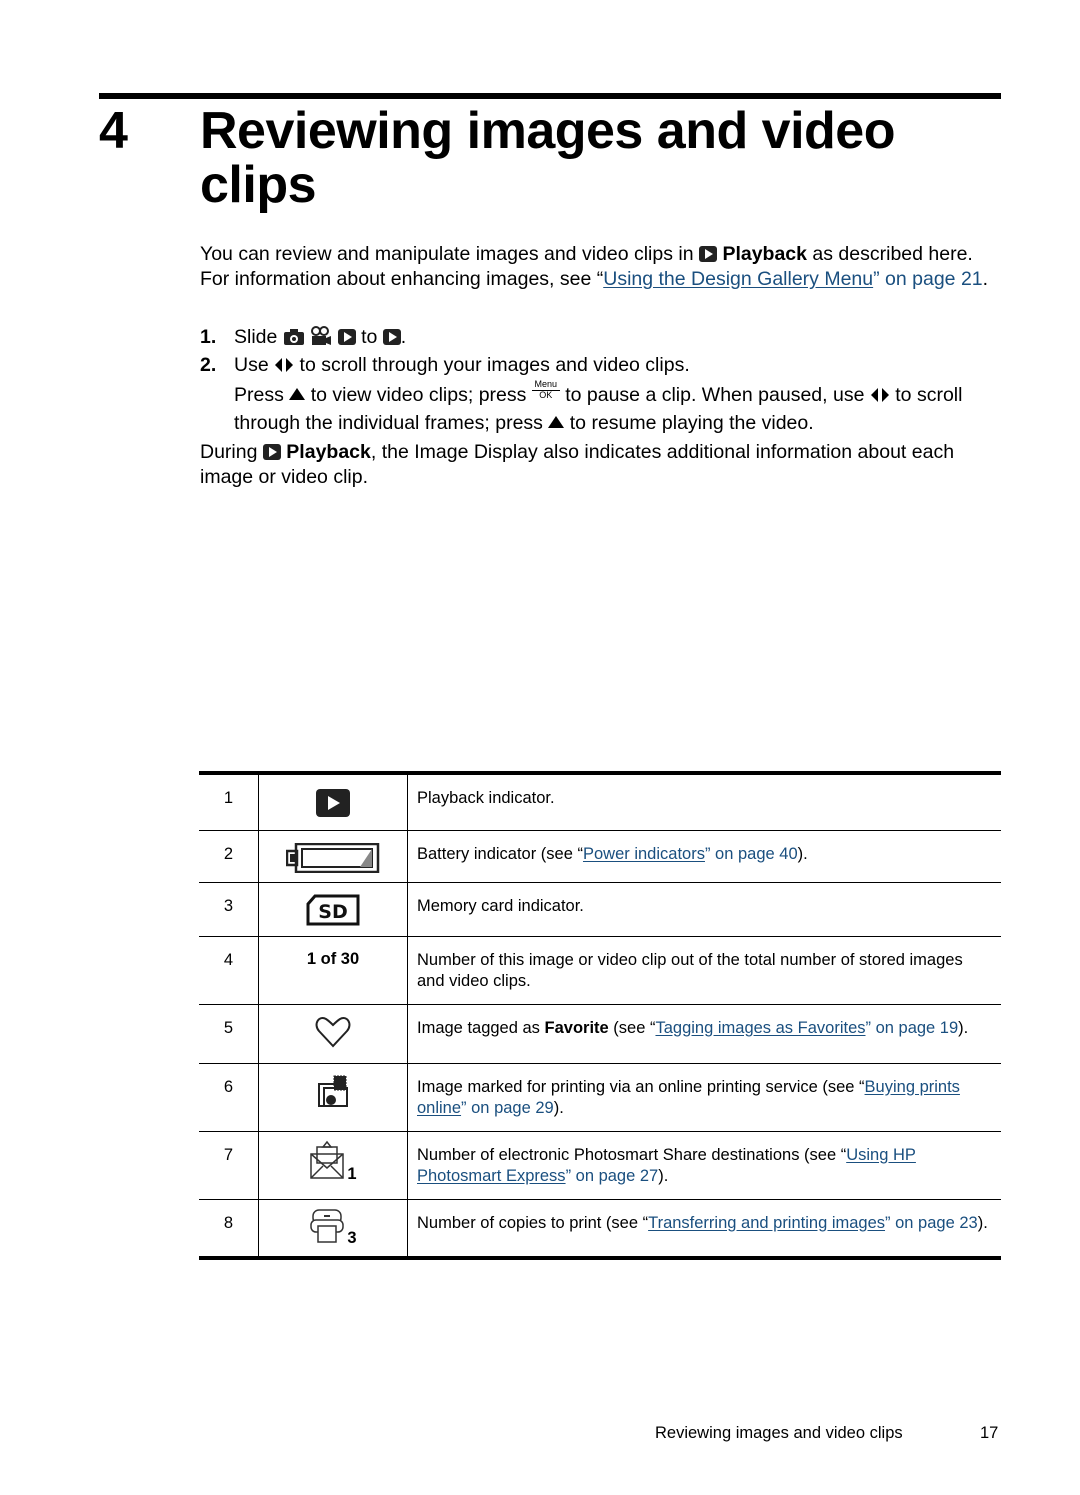 This screenshot has width=1080, height=1495. What do you see at coordinates (533, 1222) in the screenshot?
I see `text: Number of copies to print (see “` at bounding box center [533, 1222].